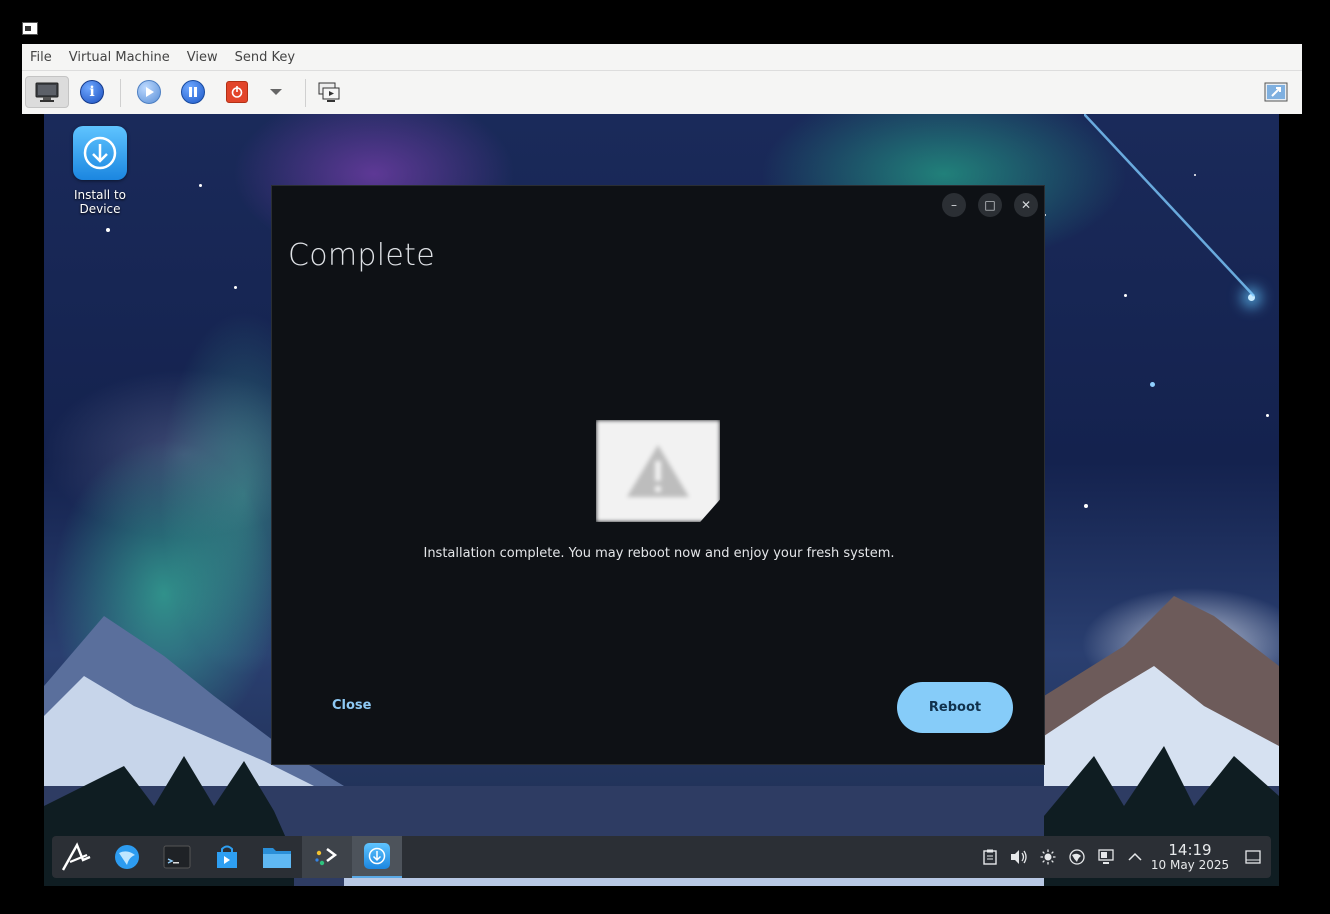 Image resolution: width=1330 pixels, height=914 pixels. I want to click on tray-expand-button, so click(1134, 857).